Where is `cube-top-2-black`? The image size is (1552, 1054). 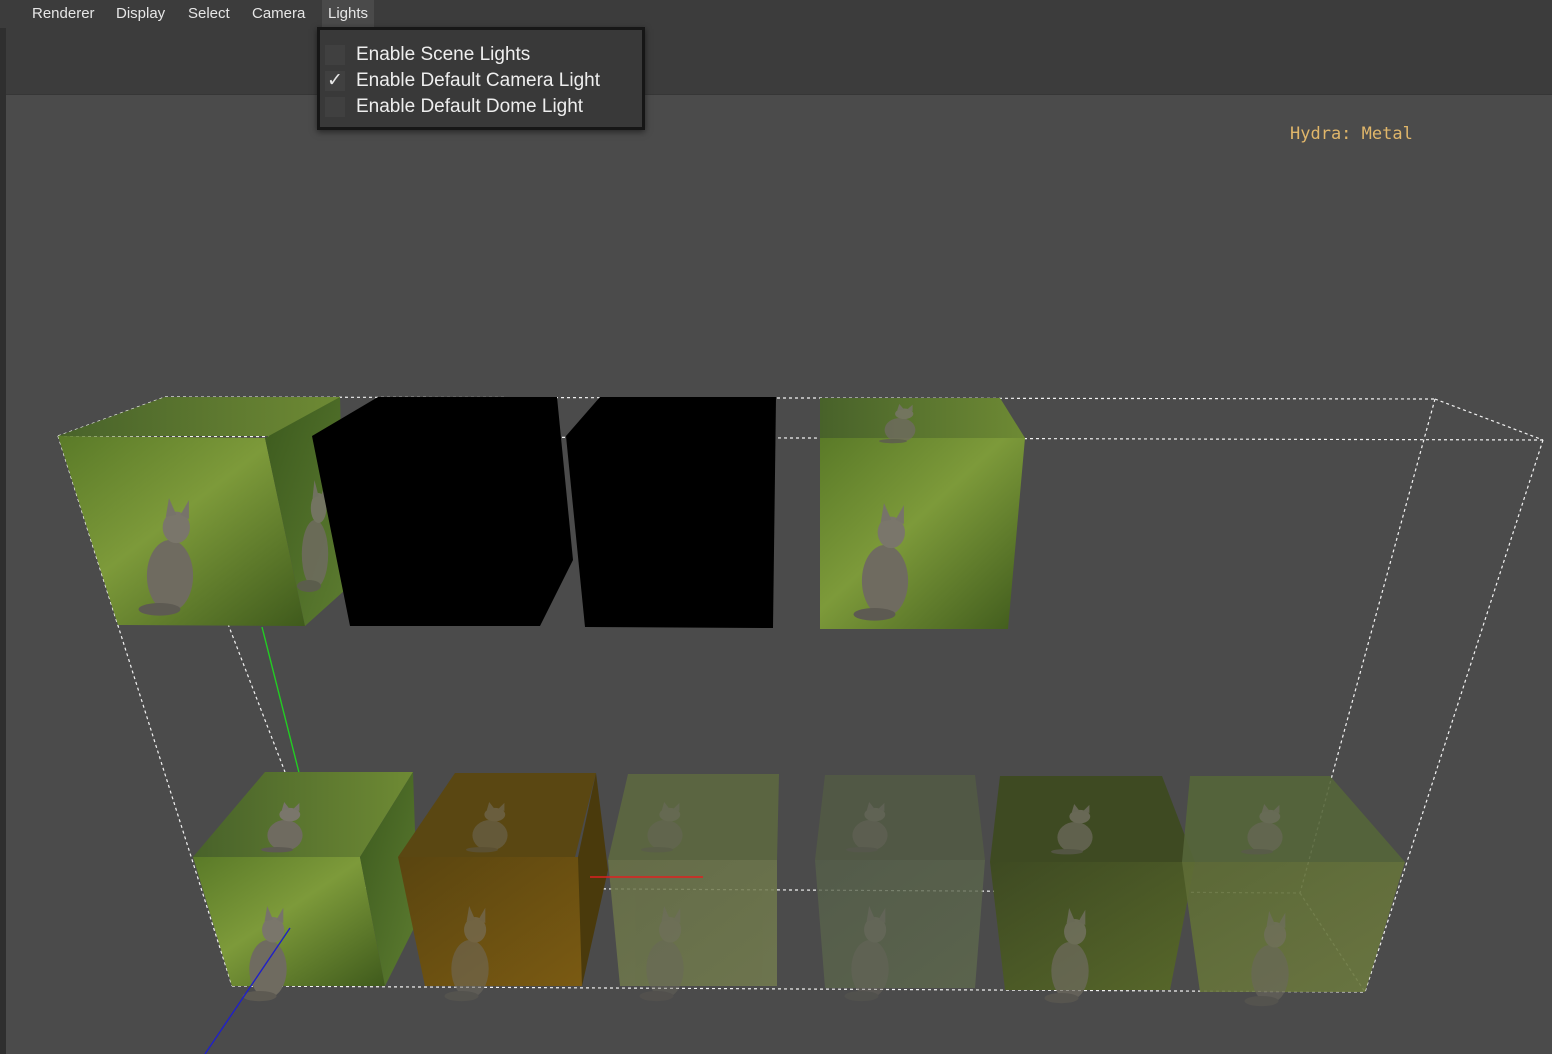 cube-top-2-black is located at coordinates (442, 511).